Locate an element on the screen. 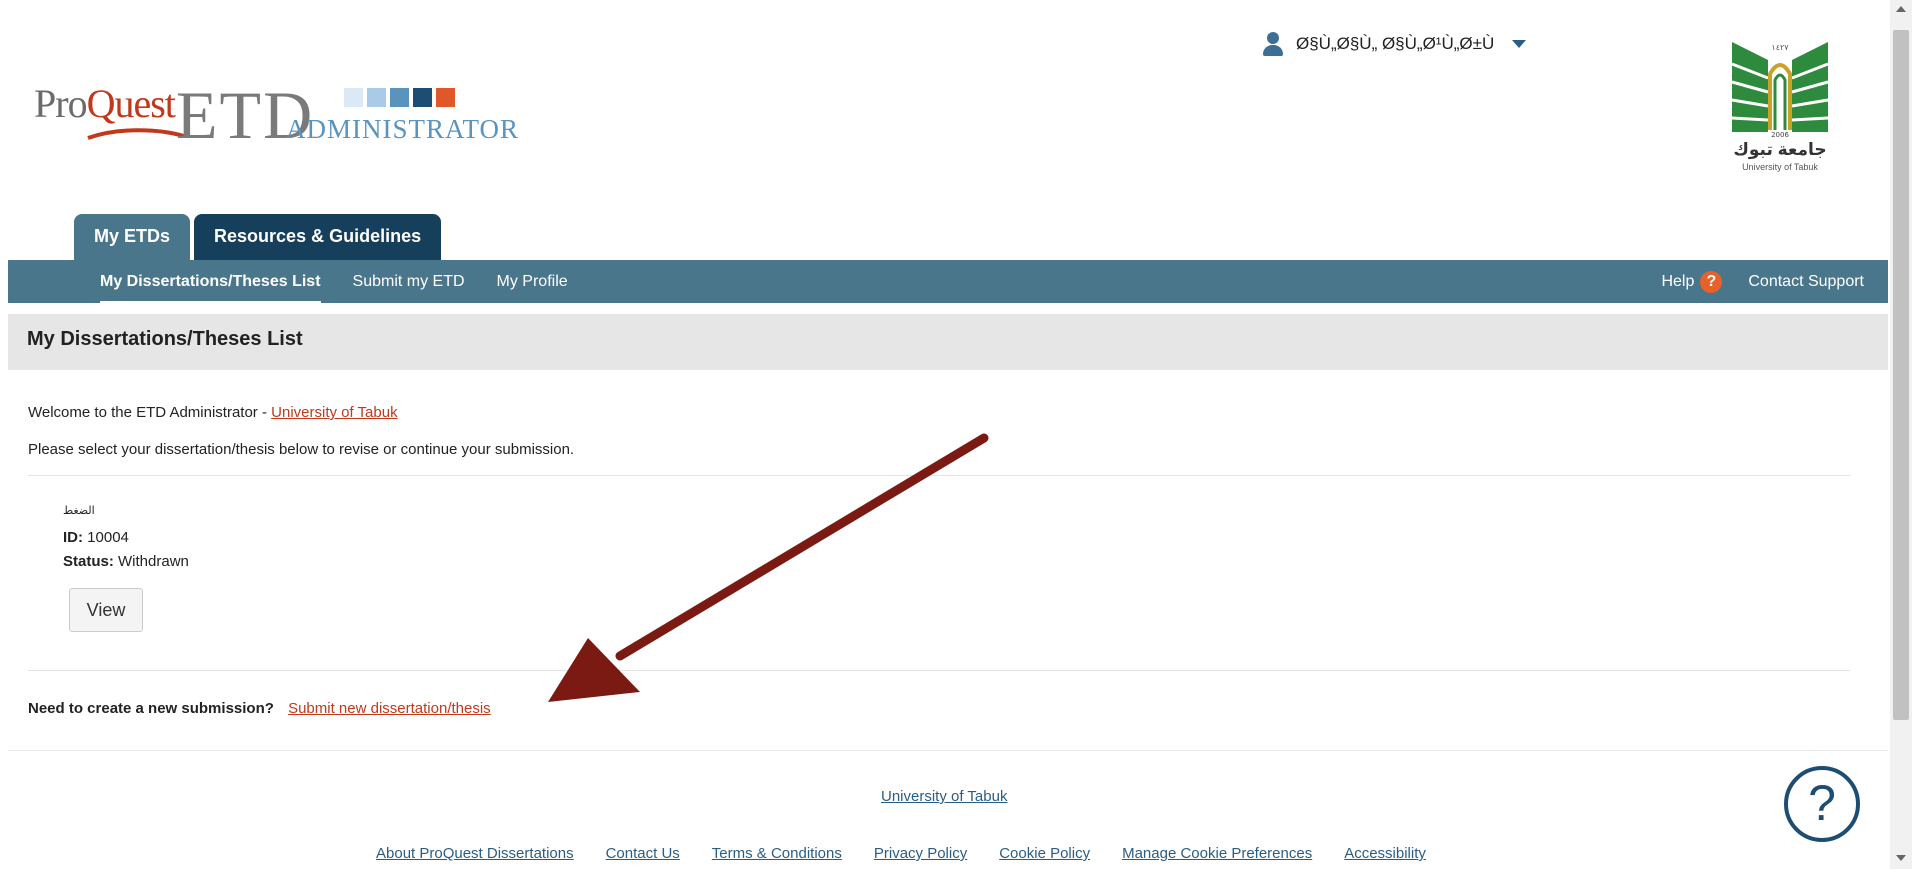 The width and height of the screenshot is (1912, 869). university-english-name: University of Tabuk is located at coordinates (1780, 167).